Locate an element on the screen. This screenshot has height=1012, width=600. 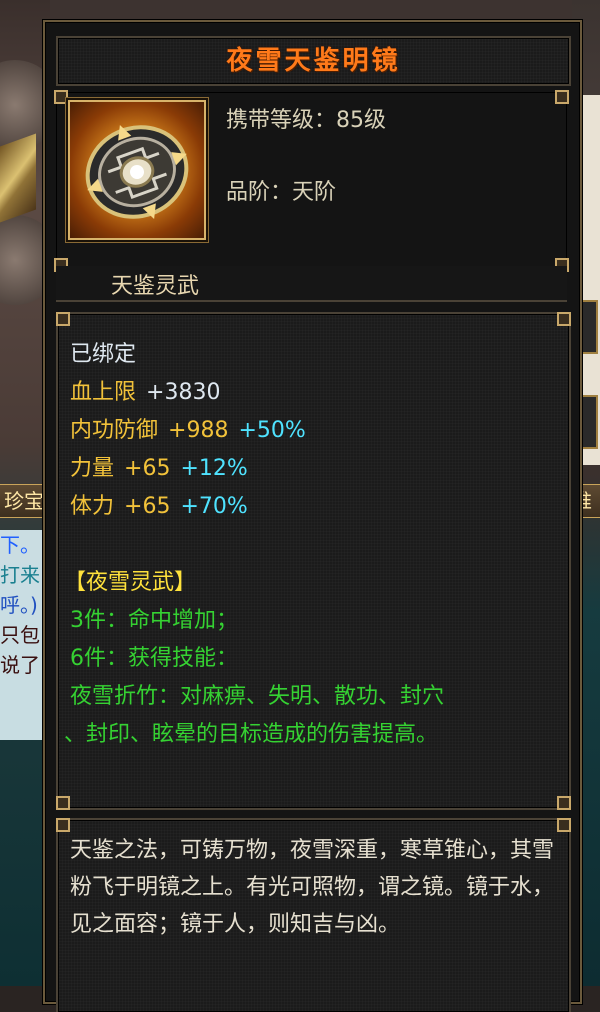
item-title: 夜雪天鉴明镜 is located at coordinates (313, 61).